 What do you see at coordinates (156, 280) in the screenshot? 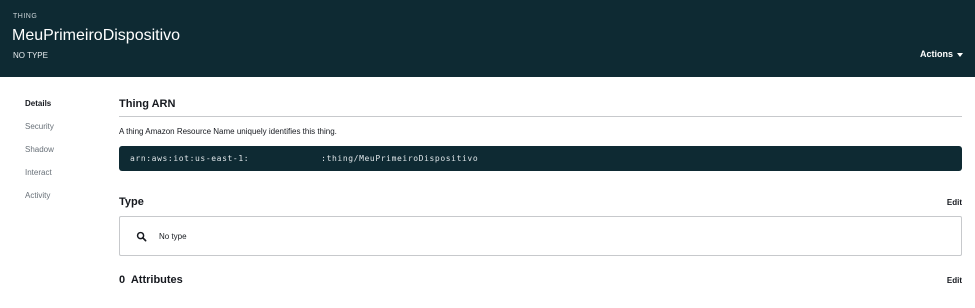
I see `attributes-title: Attributes` at bounding box center [156, 280].